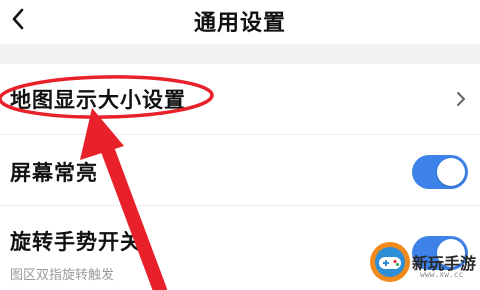 The image size is (480, 290). What do you see at coordinates (76, 242) in the screenshot?
I see `setting-label: 旋转手势开关` at bounding box center [76, 242].